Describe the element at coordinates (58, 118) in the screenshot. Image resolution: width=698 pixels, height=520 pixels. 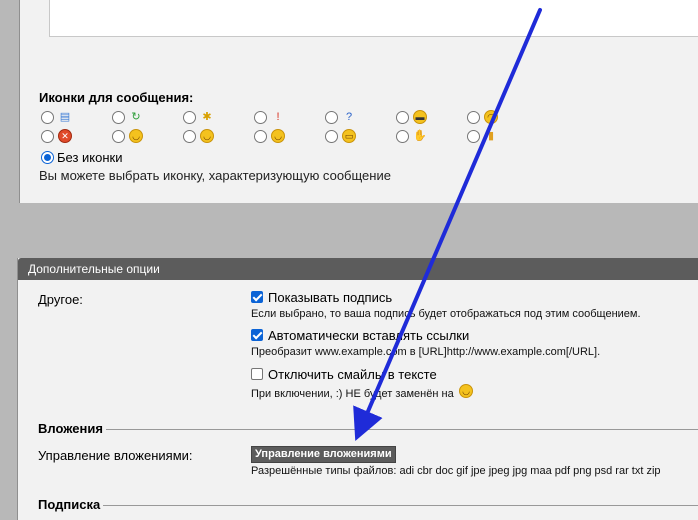
I see `message-icon-option: ▤` at that location.